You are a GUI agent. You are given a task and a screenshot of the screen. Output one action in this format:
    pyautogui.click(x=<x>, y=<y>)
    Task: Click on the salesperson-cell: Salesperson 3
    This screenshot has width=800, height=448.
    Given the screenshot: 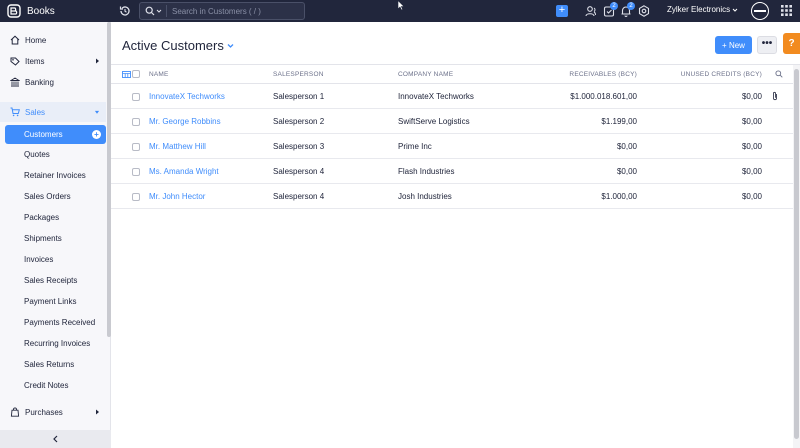 What is the action you would take?
    pyautogui.click(x=299, y=146)
    